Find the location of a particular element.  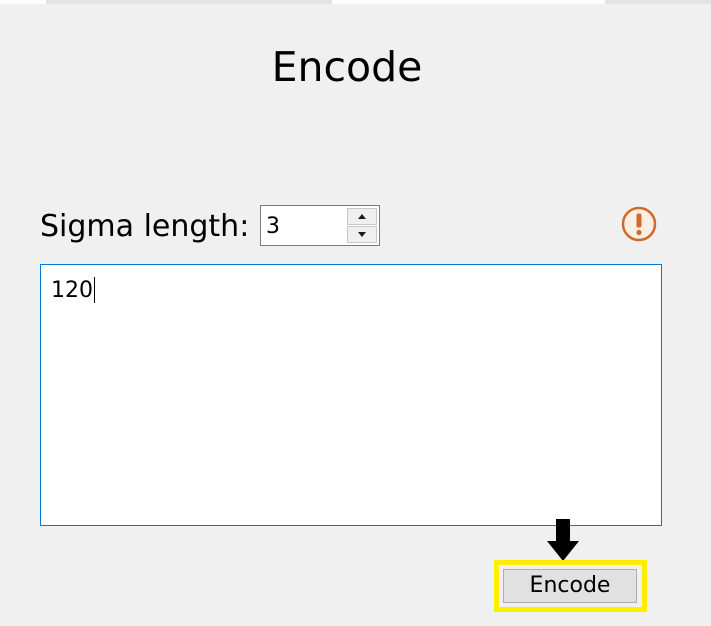

input-text: 120 is located at coordinates (72, 290).